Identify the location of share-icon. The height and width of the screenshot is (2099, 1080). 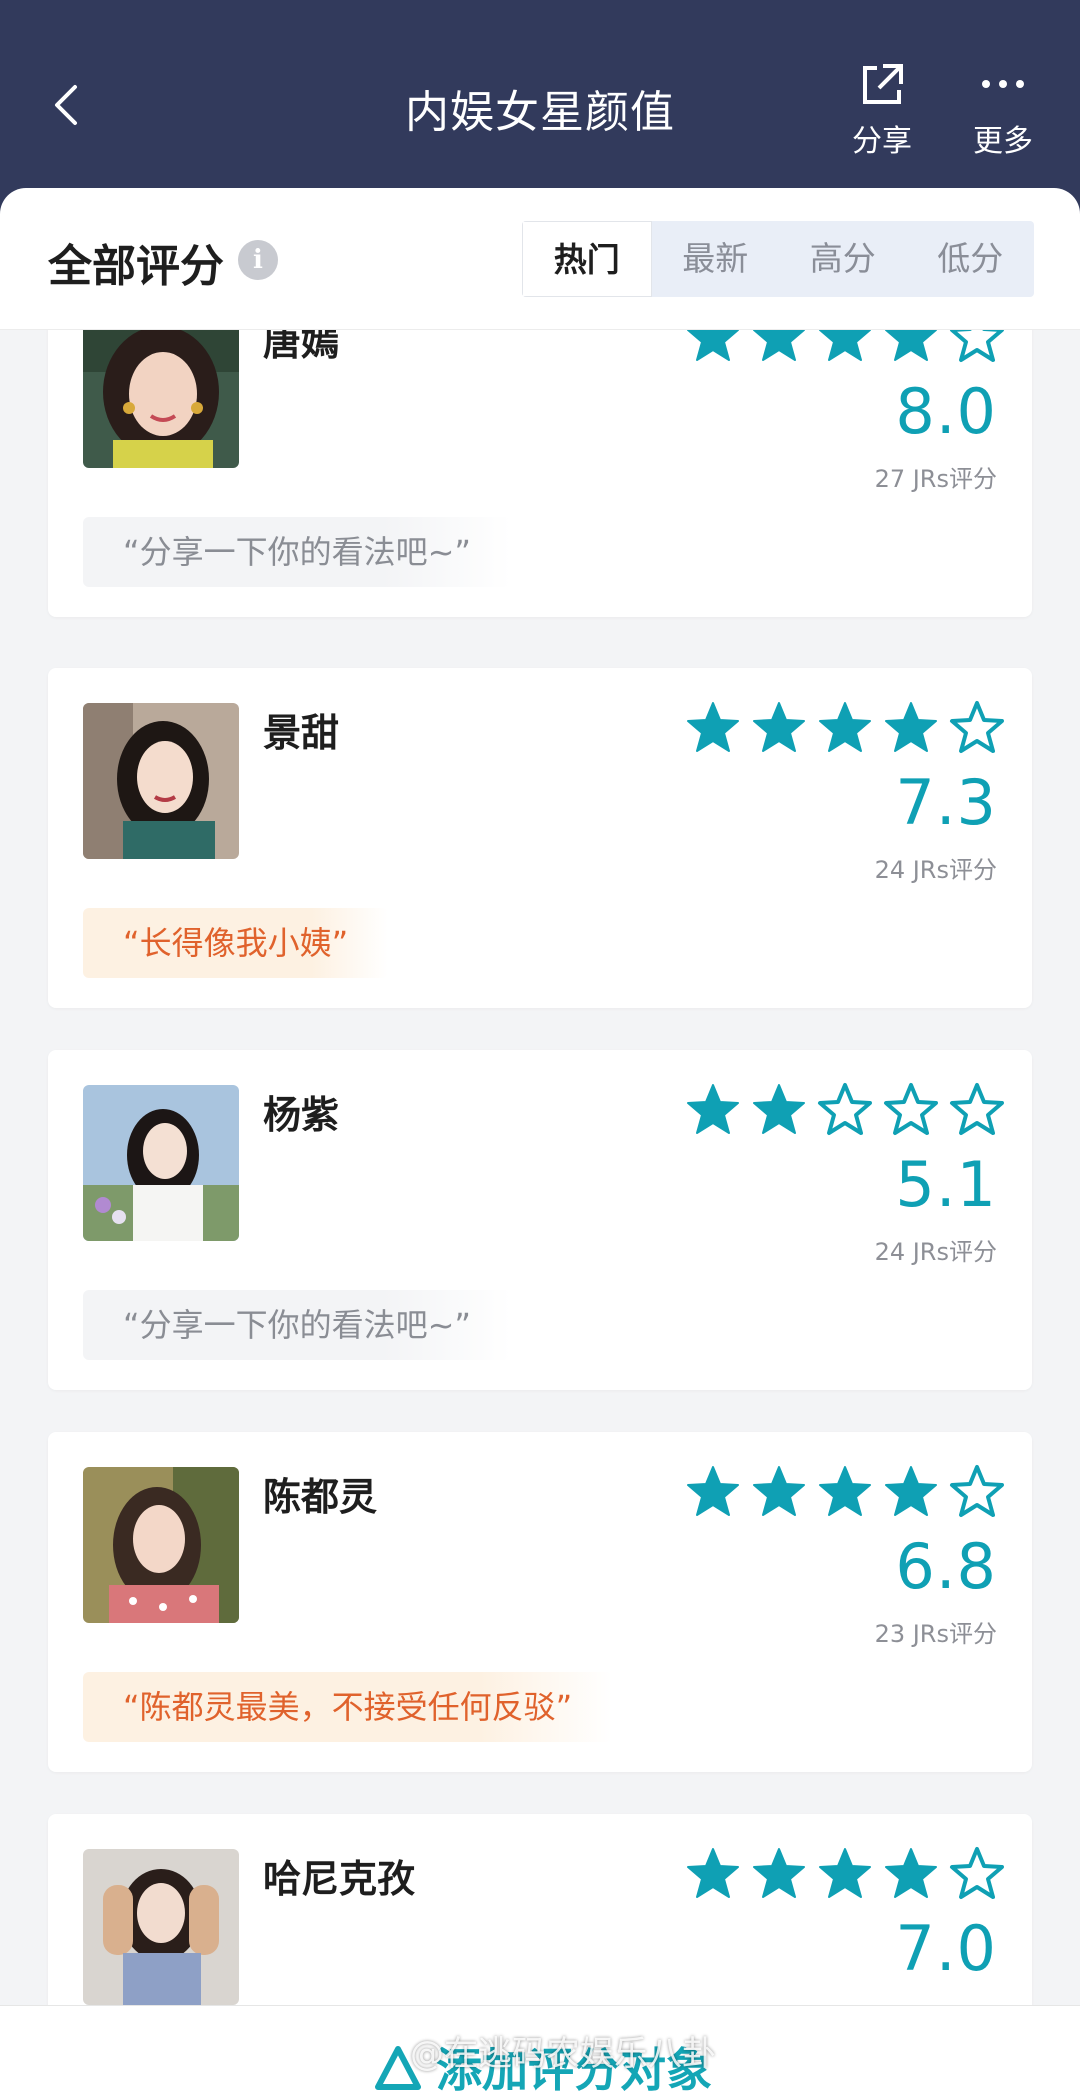
(883, 84).